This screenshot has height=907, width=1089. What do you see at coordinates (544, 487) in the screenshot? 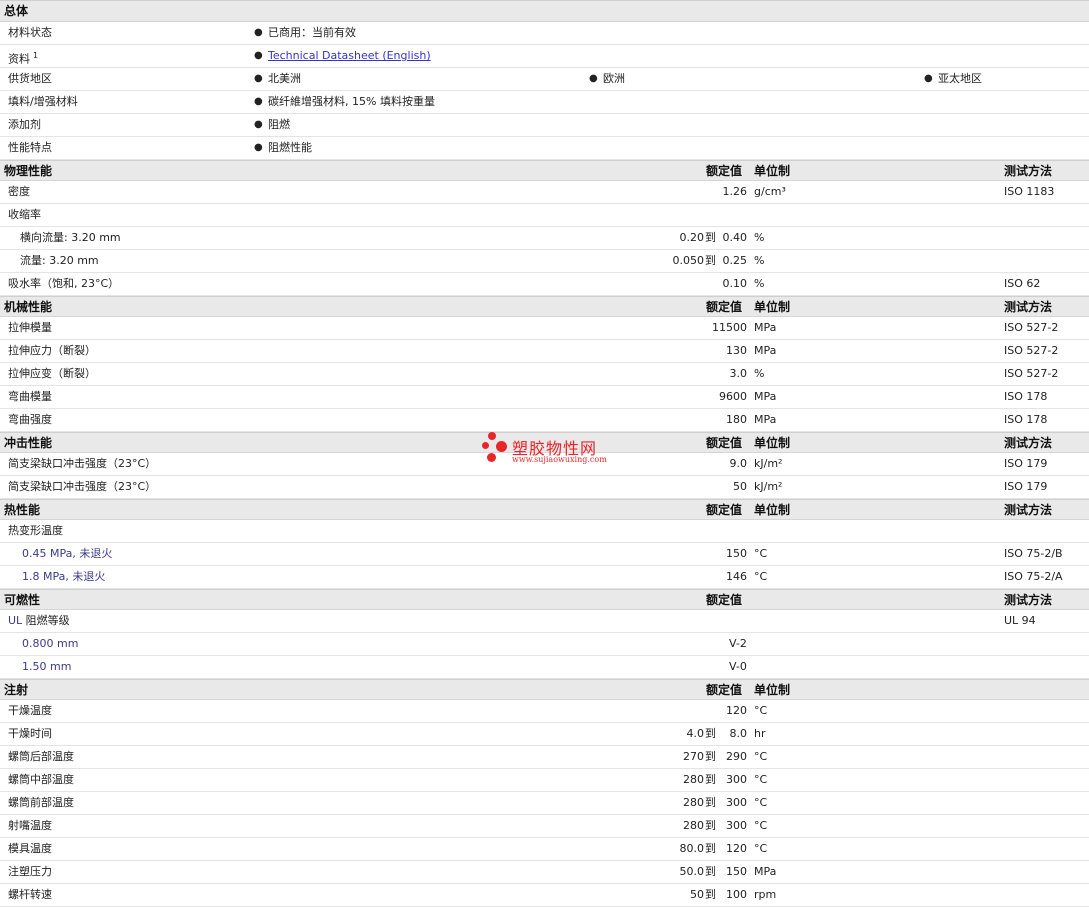
I see `table-row: 简支梁缺口冲击强度（23°C） 50 kJ/m² ISO 179` at bounding box center [544, 487].